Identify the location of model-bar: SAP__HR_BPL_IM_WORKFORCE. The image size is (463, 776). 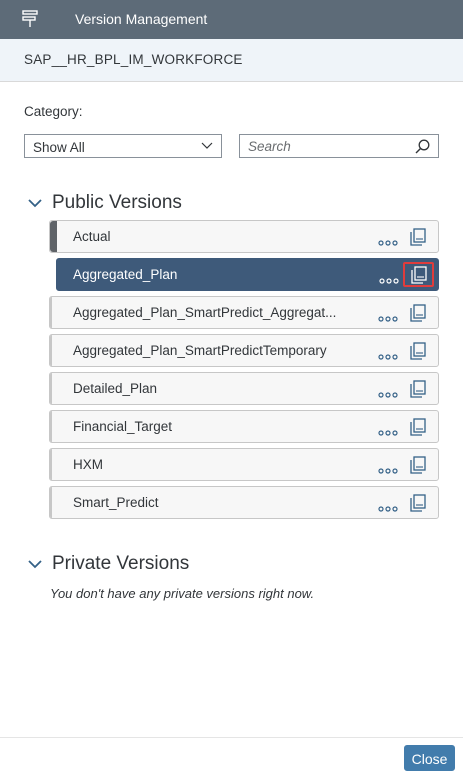
(231, 60).